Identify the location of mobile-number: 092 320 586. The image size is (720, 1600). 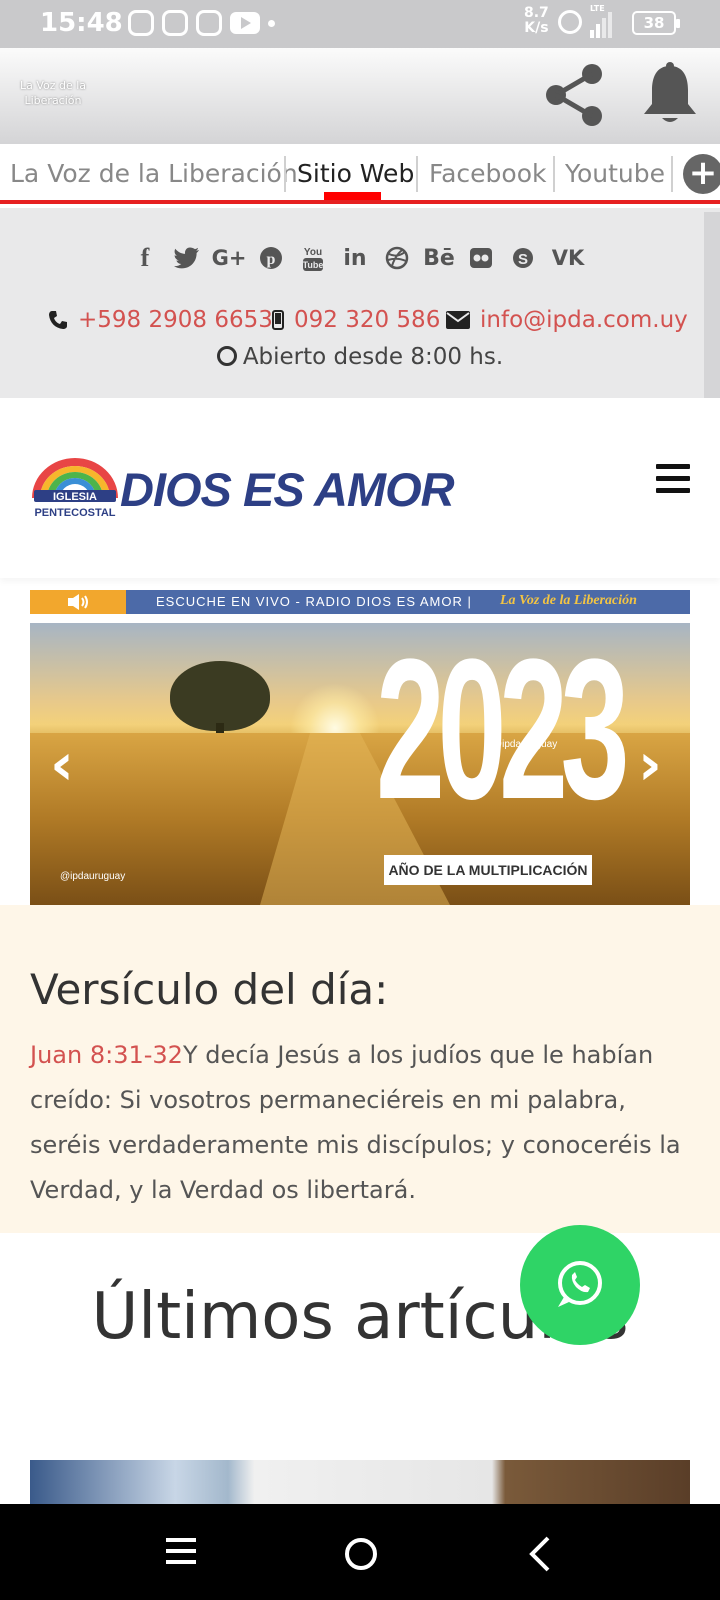
(367, 320).